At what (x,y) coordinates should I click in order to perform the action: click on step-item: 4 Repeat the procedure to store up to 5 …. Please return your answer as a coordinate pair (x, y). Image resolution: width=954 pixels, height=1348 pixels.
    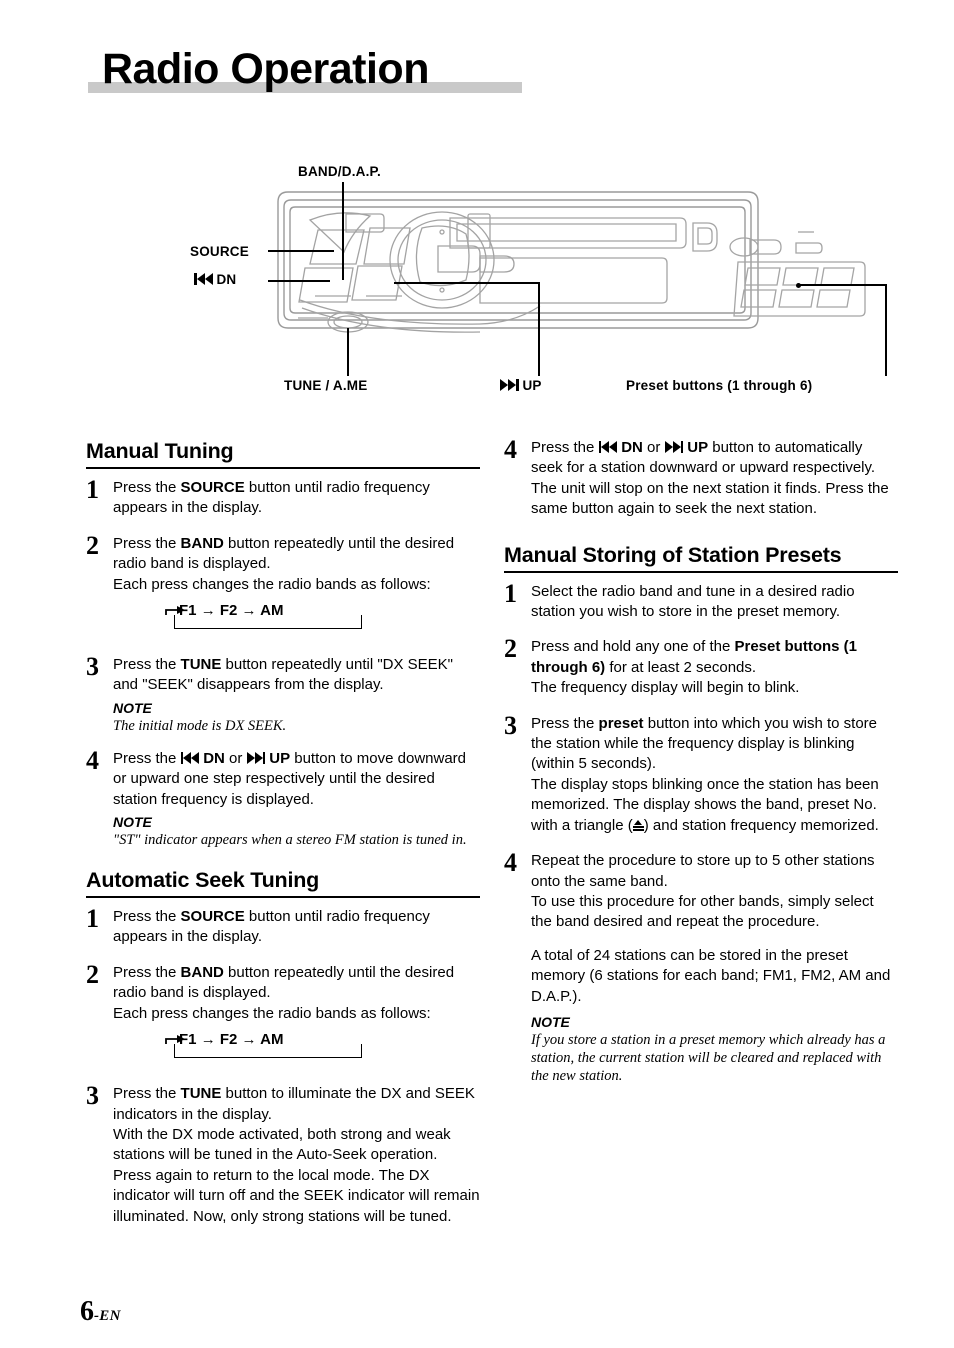
    Looking at the image, I should click on (701, 927).